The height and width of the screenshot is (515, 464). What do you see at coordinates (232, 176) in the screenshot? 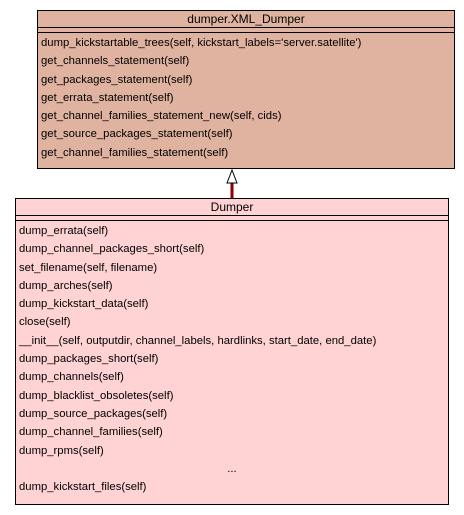
I see `inheritance-arrowhead` at bounding box center [232, 176].